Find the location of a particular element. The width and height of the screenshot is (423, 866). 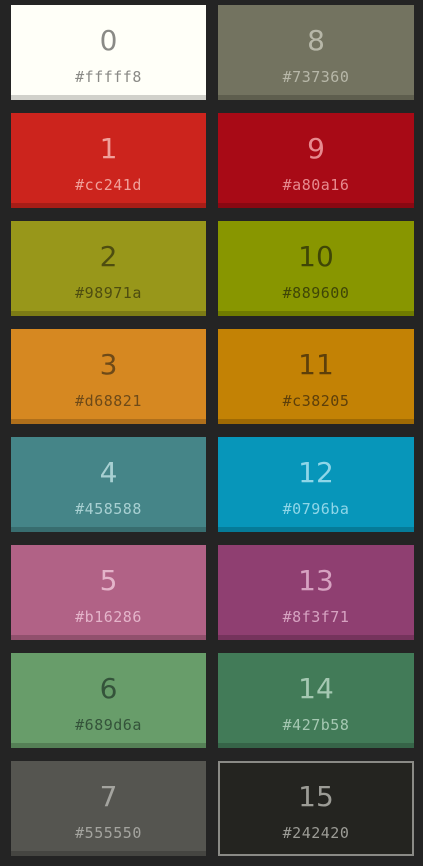

color-swatch-7: 7 #555550 is located at coordinates (108, 808).